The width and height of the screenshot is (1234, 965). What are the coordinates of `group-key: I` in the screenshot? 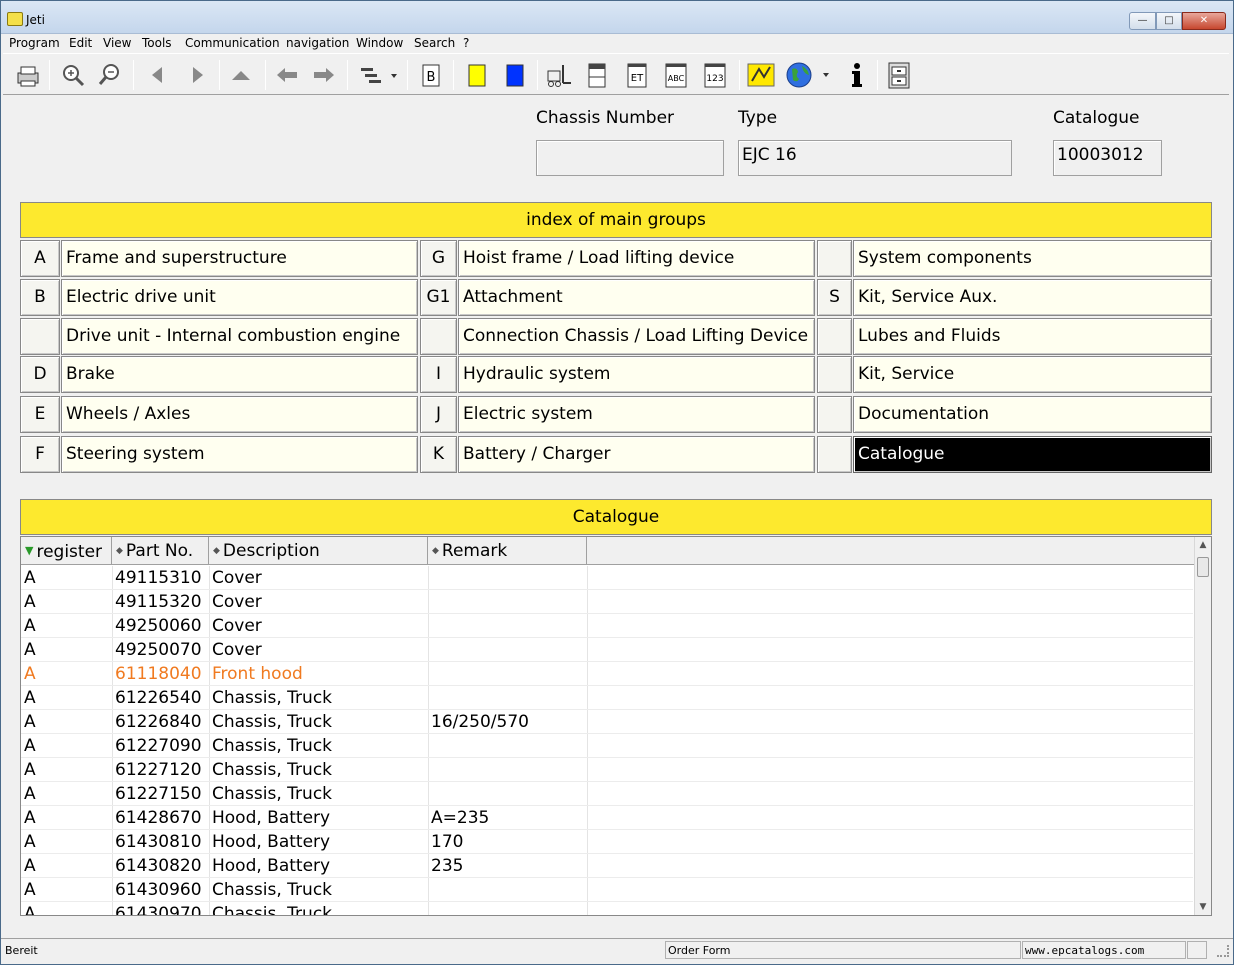 It's located at (438, 374).